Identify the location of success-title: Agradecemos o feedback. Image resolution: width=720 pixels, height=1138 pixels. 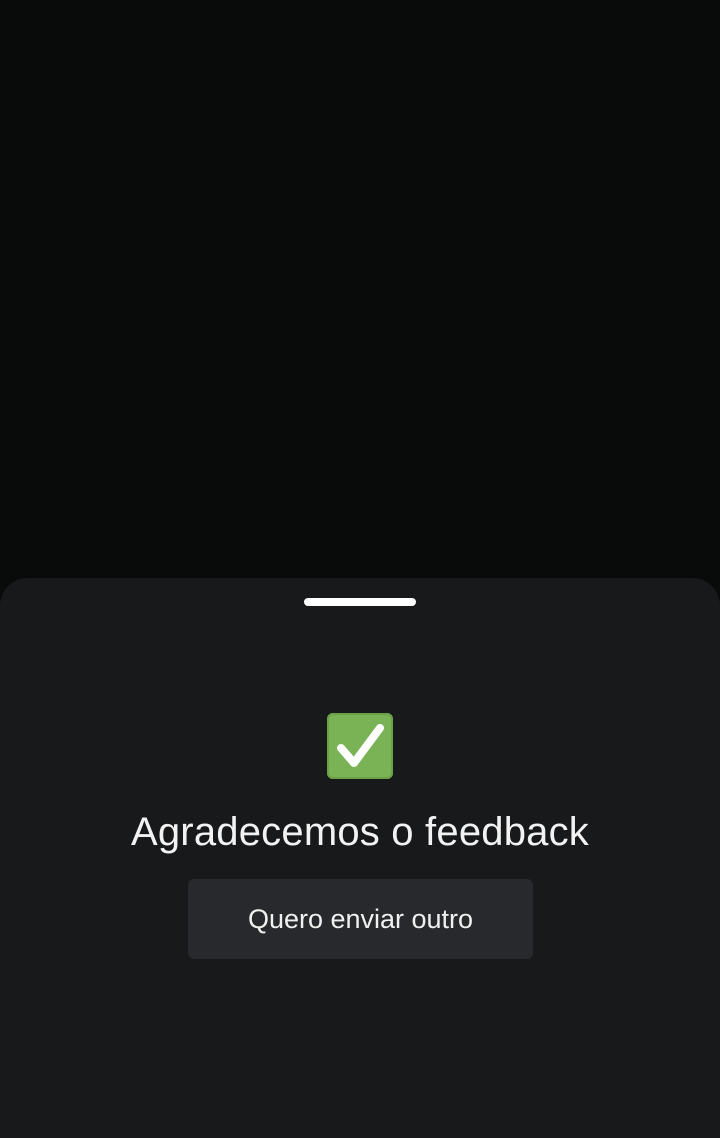
(359, 832).